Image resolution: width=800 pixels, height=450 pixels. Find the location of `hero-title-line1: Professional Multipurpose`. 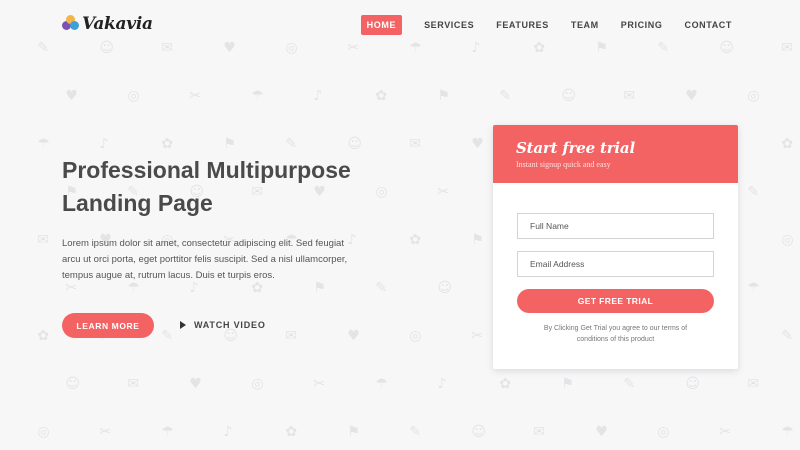

hero-title-line1: Professional Multipurpose is located at coordinates (206, 170).